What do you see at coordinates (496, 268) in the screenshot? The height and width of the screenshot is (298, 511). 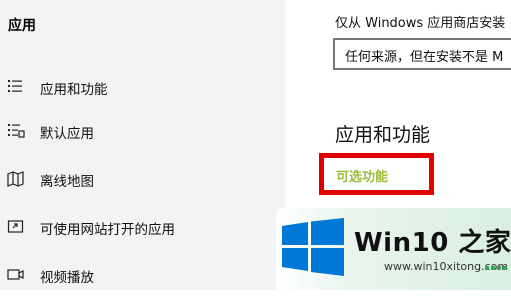 I see `watermark-dots` at bounding box center [496, 268].